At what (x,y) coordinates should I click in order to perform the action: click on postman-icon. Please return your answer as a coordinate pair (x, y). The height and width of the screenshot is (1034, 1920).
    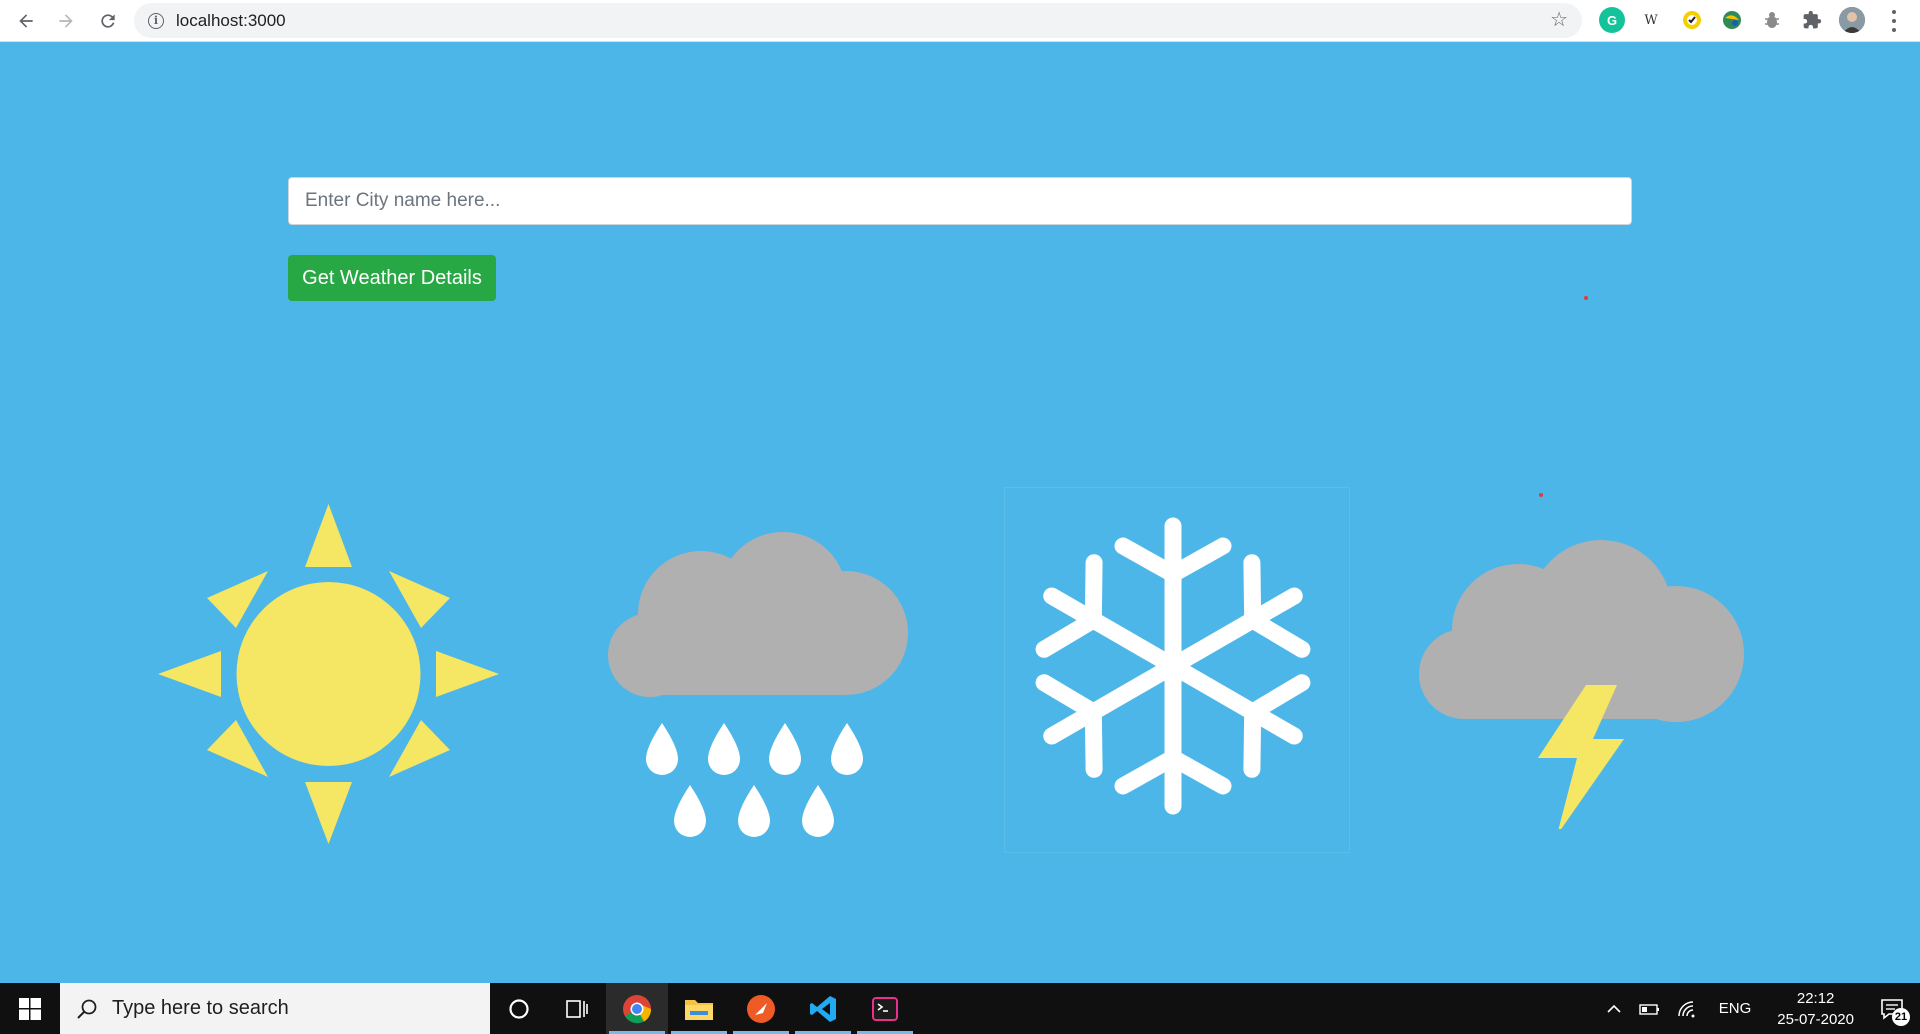
    Looking at the image, I should click on (761, 1008).